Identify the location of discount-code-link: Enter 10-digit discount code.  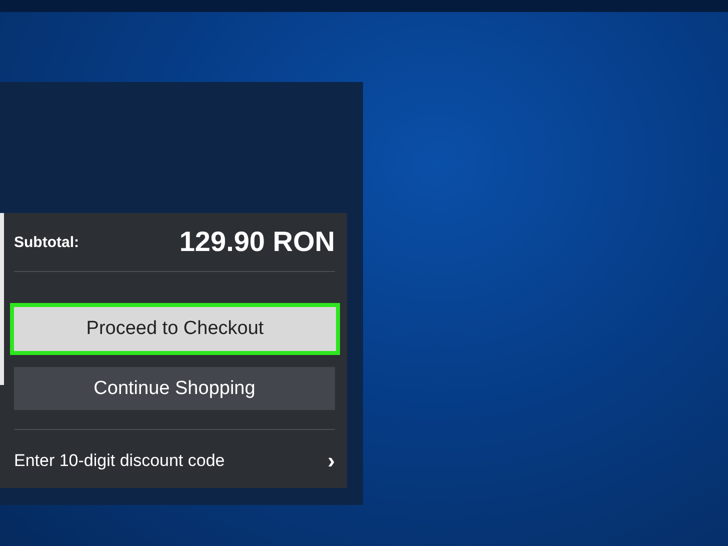
(119, 460).